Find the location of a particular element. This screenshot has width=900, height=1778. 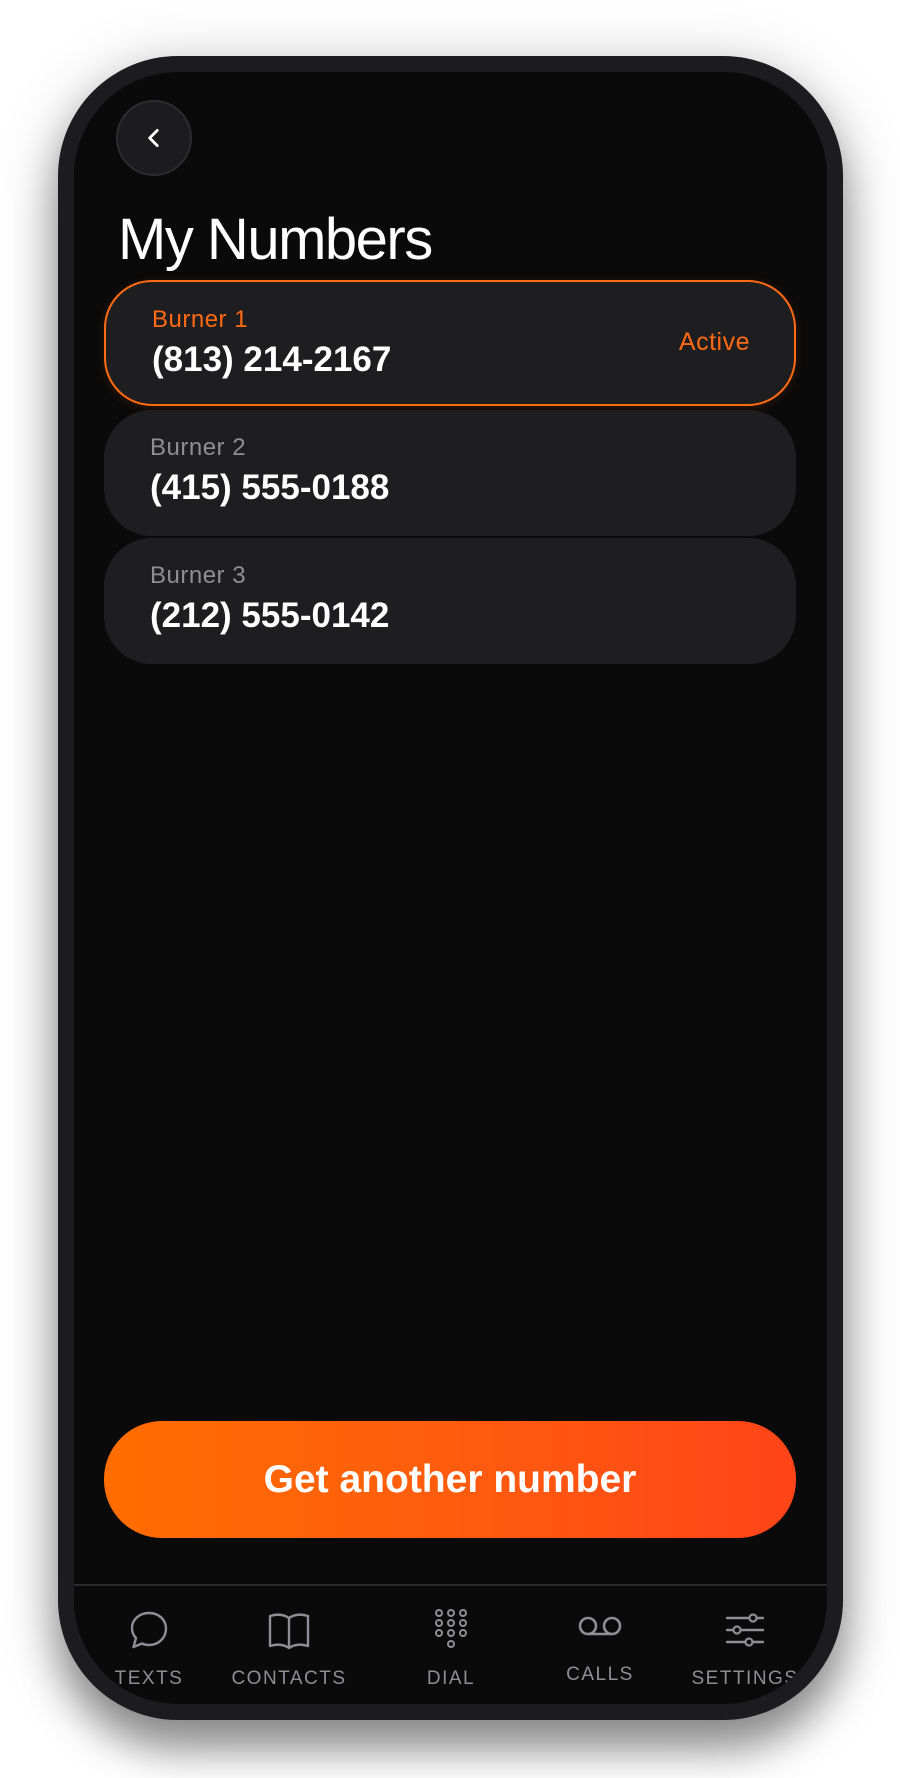

tab-bar: TEXTS CONTACTS DIAL CALLS SETTINGS is located at coordinates (450, 1645).